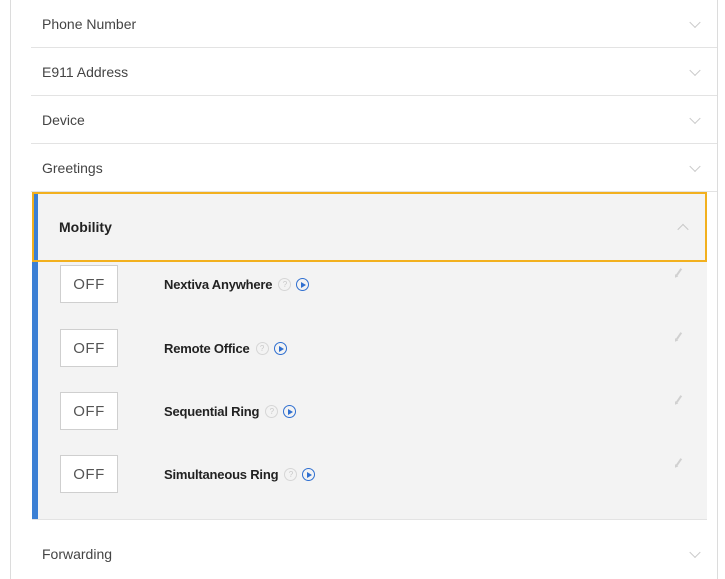  I want to click on section-phone-number: Phone Number, so click(374, 24).